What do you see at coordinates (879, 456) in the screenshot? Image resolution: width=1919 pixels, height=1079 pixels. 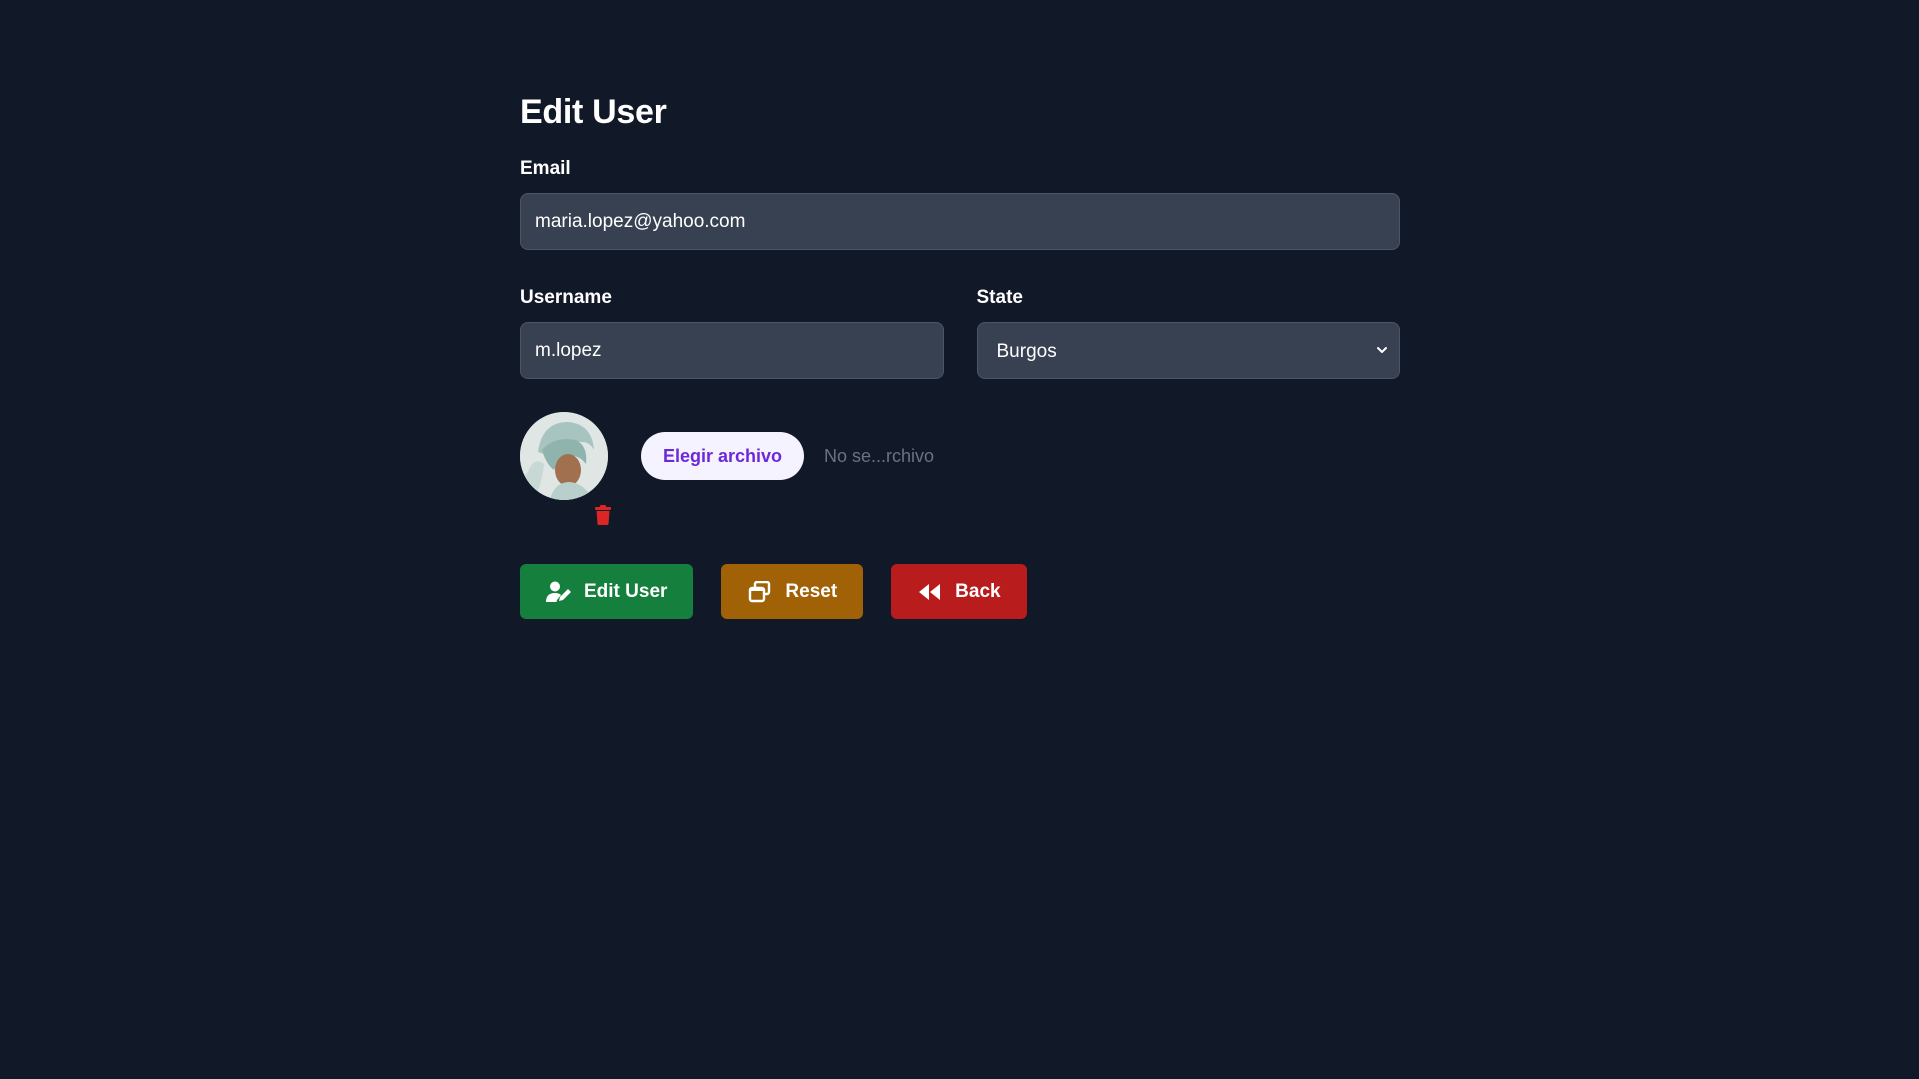 I see `file-status-text: No se...rchivo` at bounding box center [879, 456].